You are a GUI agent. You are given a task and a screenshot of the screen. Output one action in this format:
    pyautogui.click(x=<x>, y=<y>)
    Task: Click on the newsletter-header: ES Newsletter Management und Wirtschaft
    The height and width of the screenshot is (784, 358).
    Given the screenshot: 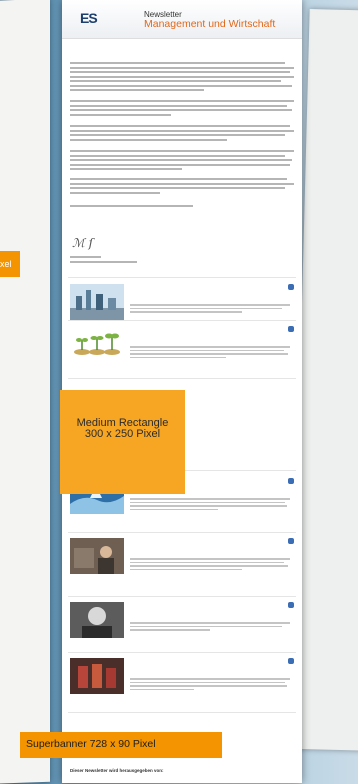 What is the action you would take?
    pyautogui.click(x=182, y=19)
    